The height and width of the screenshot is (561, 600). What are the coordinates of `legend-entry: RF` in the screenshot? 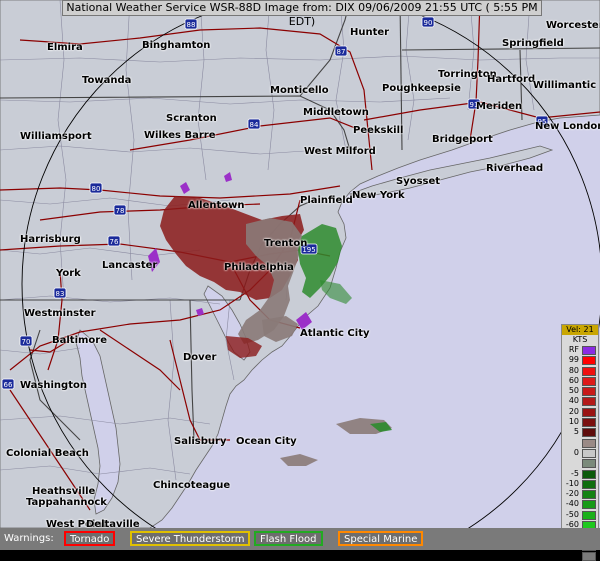 It's located at (580, 350).